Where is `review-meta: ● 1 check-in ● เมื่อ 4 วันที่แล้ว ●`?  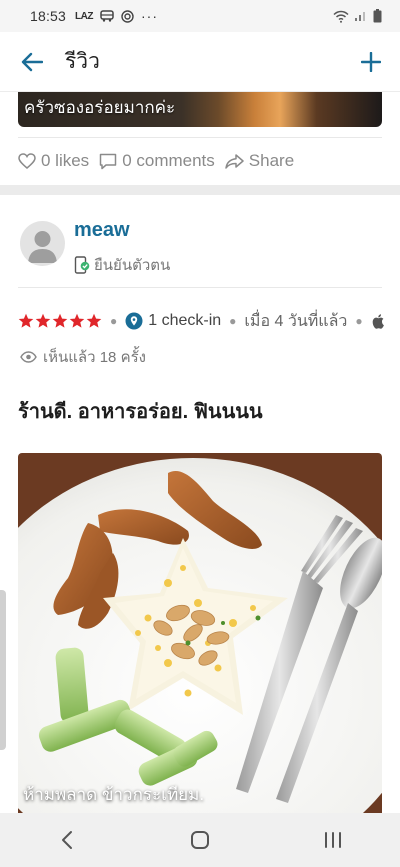 review-meta: ● 1 check-in ● เมื่อ 4 วันที่แล้ว ● is located at coordinates (209, 321).